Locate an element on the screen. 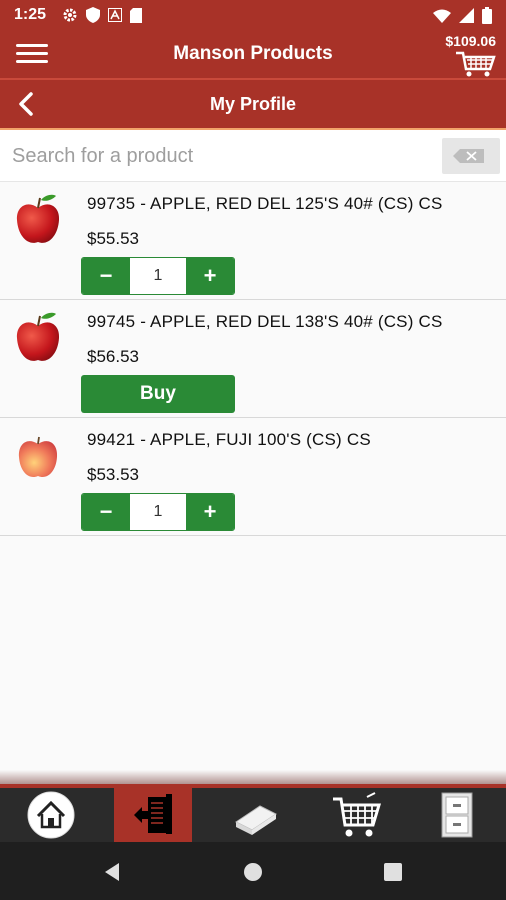  sub-header: My Profile is located at coordinates (253, 104).